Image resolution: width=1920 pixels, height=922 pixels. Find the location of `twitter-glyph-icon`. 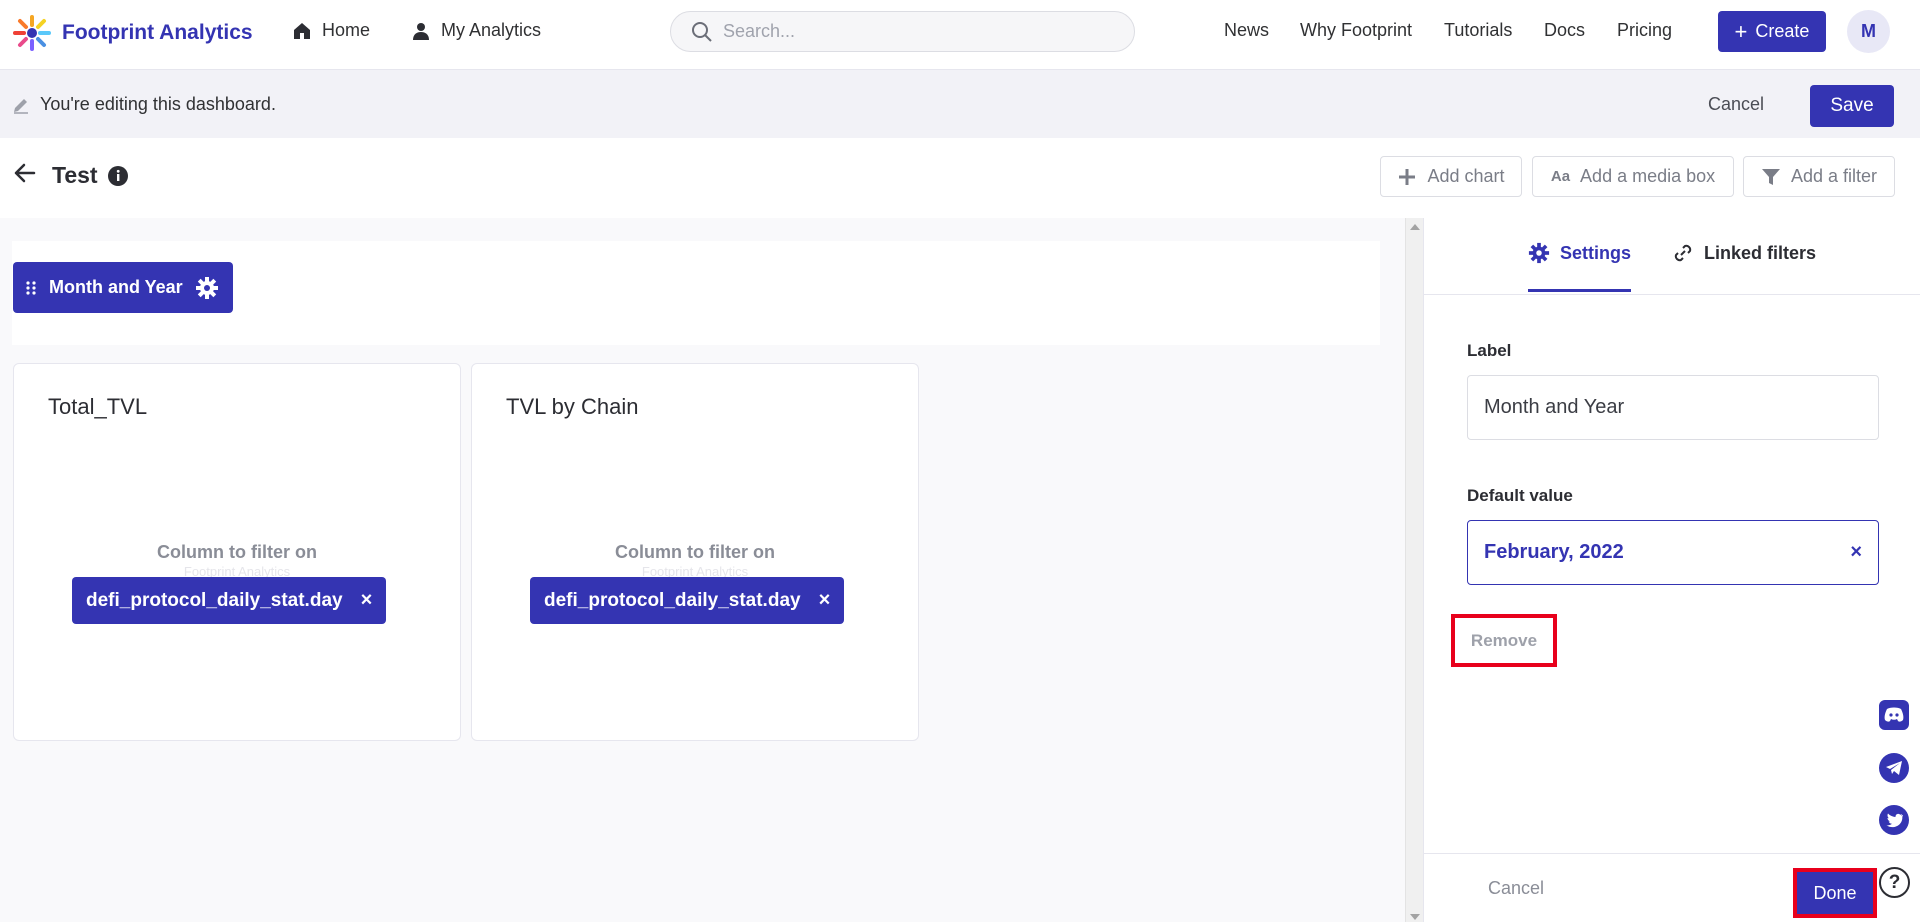

twitter-glyph-icon is located at coordinates (1894, 820).